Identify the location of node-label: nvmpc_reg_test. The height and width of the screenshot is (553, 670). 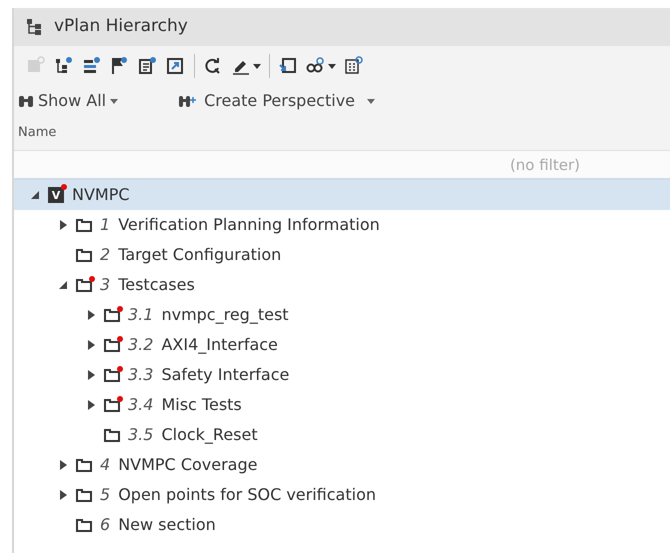
(225, 315).